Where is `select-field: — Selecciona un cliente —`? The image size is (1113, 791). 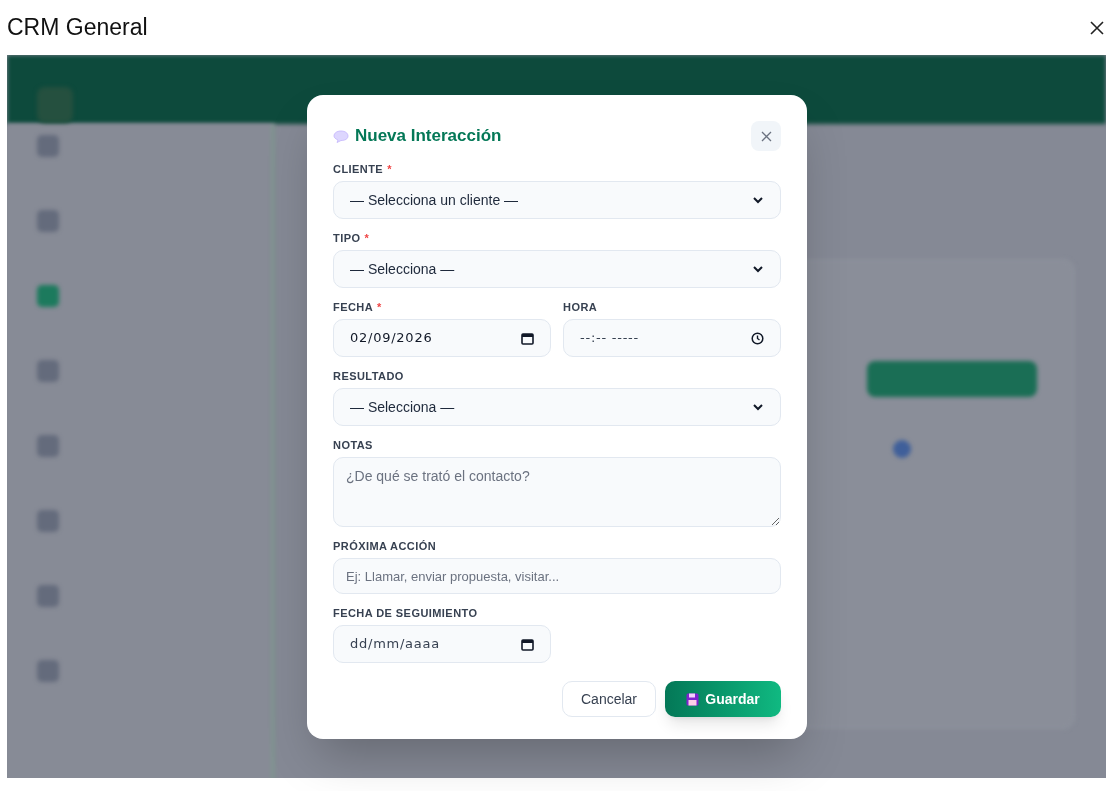 select-field: — Selecciona un cliente — is located at coordinates (557, 200).